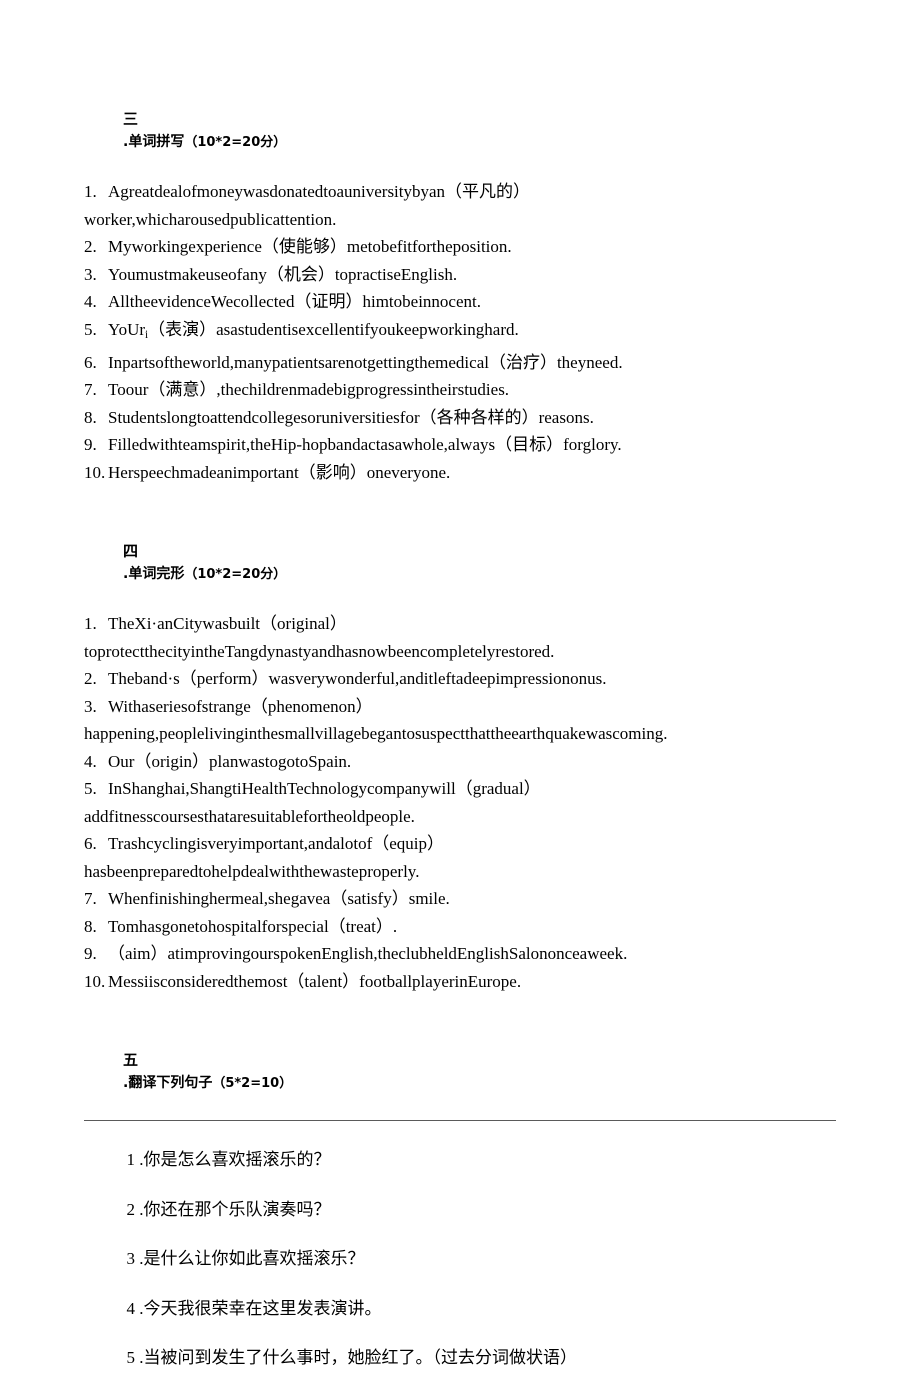 This screenshot has width=920, height=1398. I want to click on item-text: 当被问到发生了什么事时，她脸红了。（过去分词做状语）, so click(360, 1358).